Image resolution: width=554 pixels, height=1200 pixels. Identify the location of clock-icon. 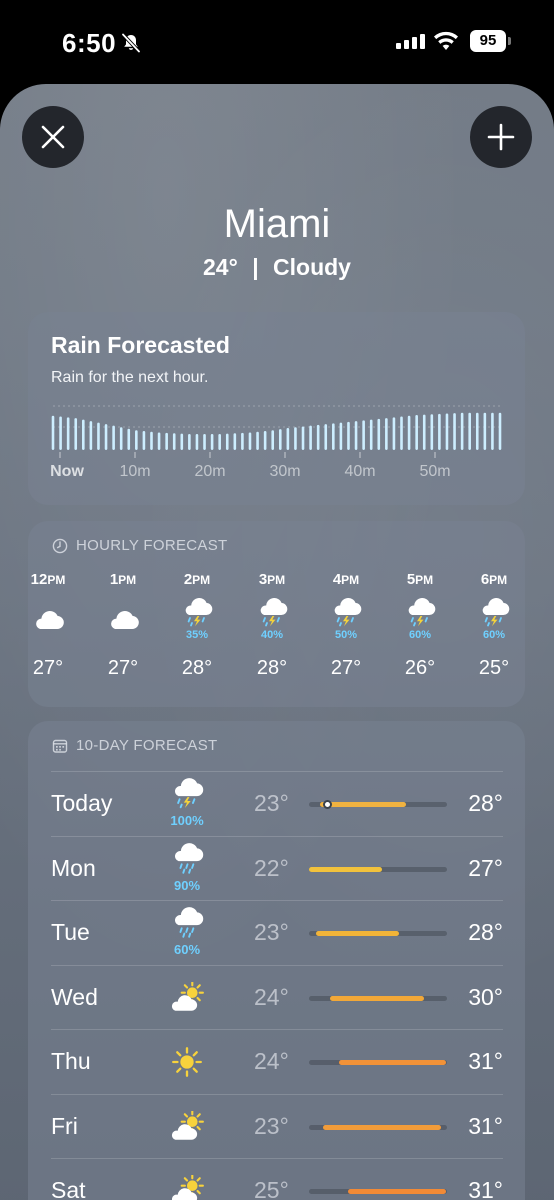
(60, 545).